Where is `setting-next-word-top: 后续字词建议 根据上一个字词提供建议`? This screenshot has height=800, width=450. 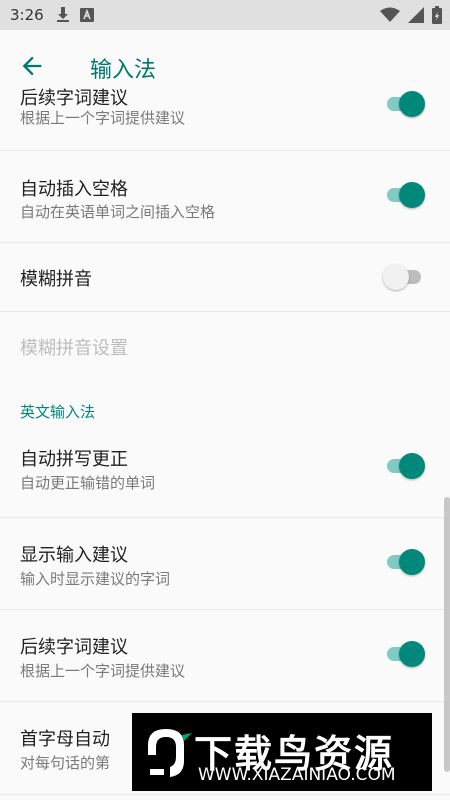
setting-next-word-top: 后续字词建议 根据上一个字词提供建议 is located at coordinates (225, 119).